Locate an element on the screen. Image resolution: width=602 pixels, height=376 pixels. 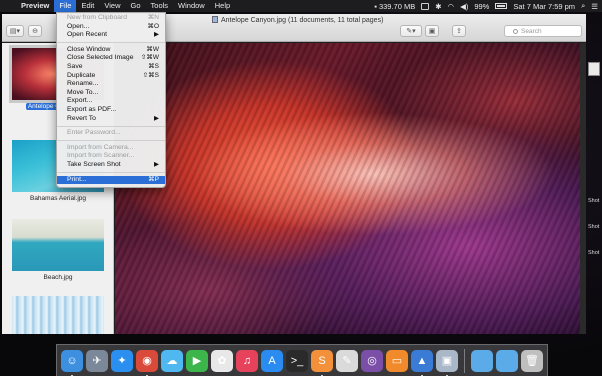
vertical-scrollbar is located at coordinates (583, 188).